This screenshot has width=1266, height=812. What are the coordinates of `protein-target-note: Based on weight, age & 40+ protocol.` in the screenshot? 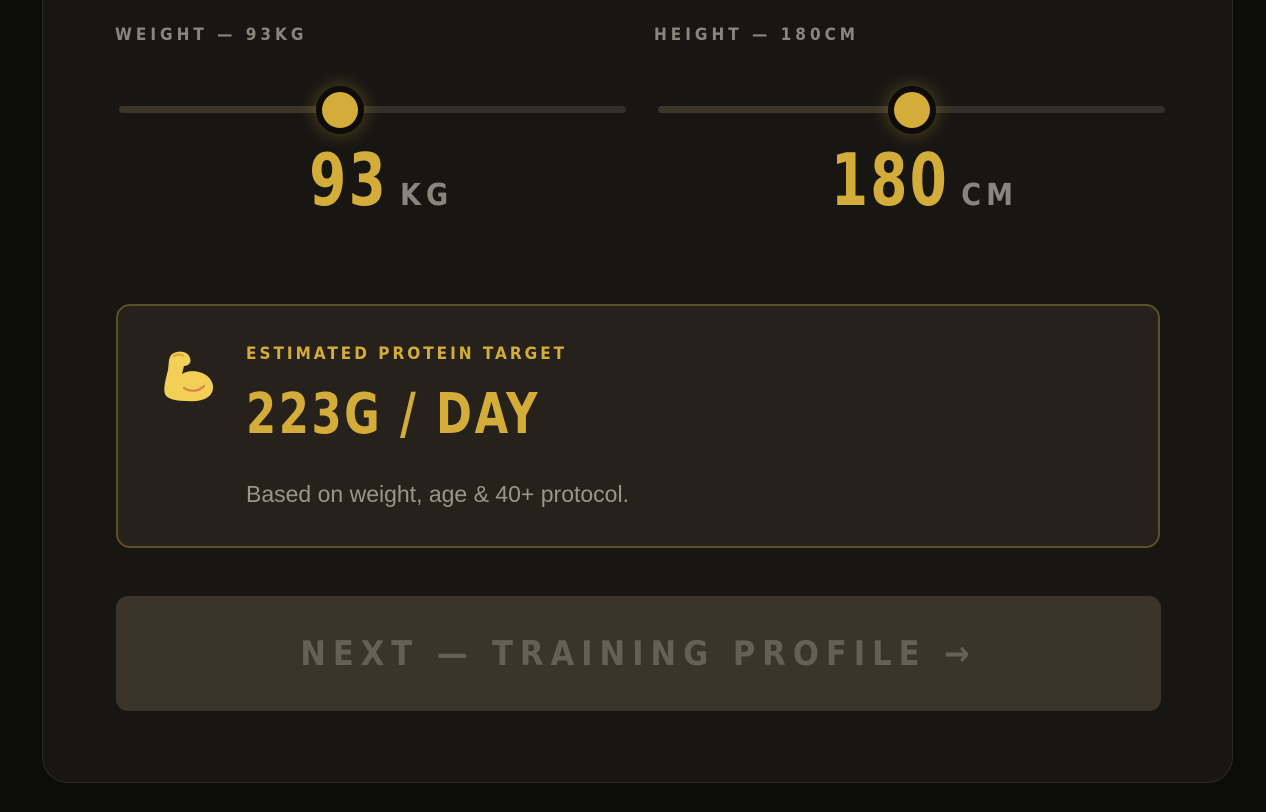 It's located at (437, 494).